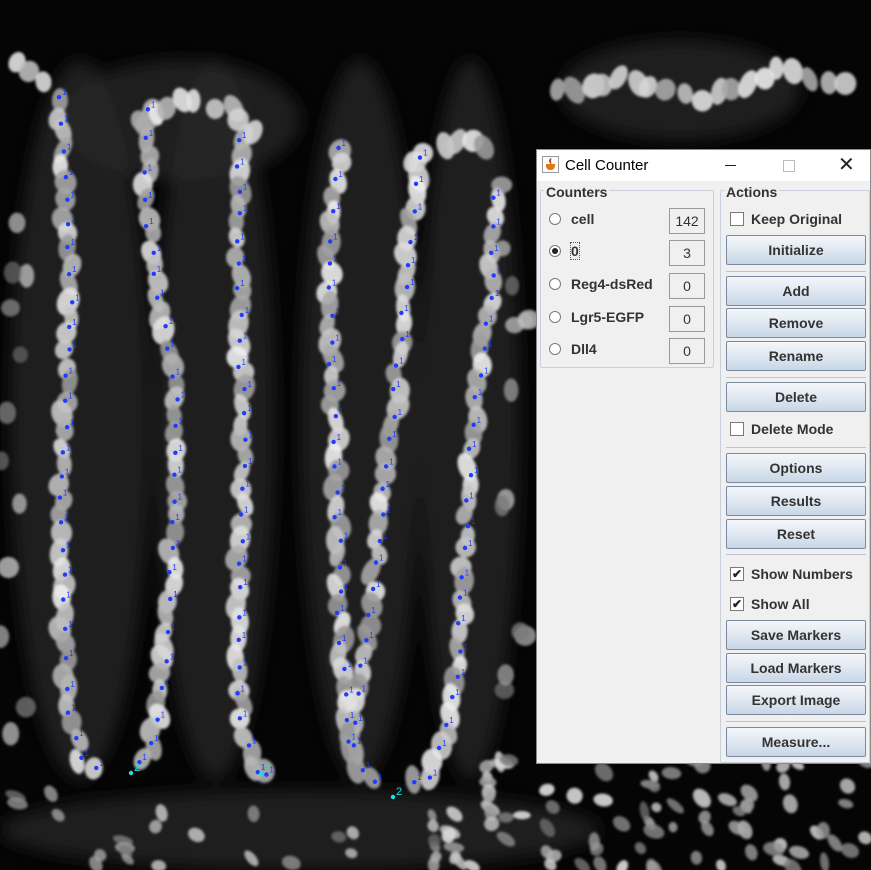 Image resolution: width=871 pixels, height=870 pixels. I want to click on radio-dll4, so click(555, 349).